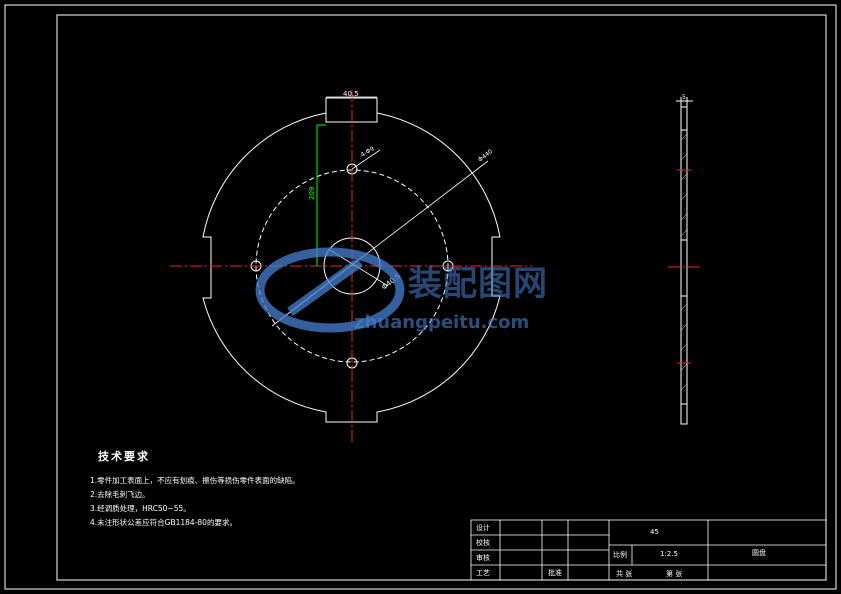  I want to click on requirement-item: 3.经调质处理，HRC50~55。, so click(140, 508).